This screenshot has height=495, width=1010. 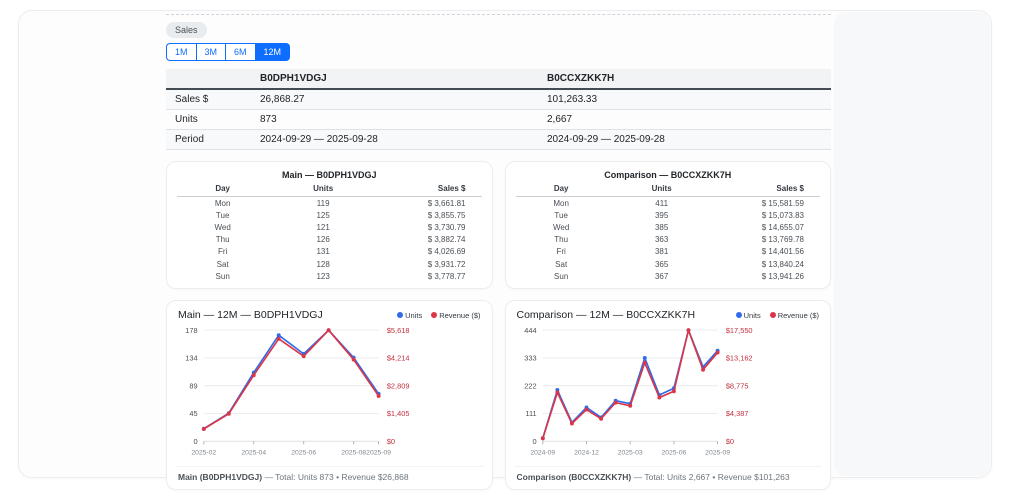 I want to click on x-axis-tick: 2024-12, so click(x=586, y=453).